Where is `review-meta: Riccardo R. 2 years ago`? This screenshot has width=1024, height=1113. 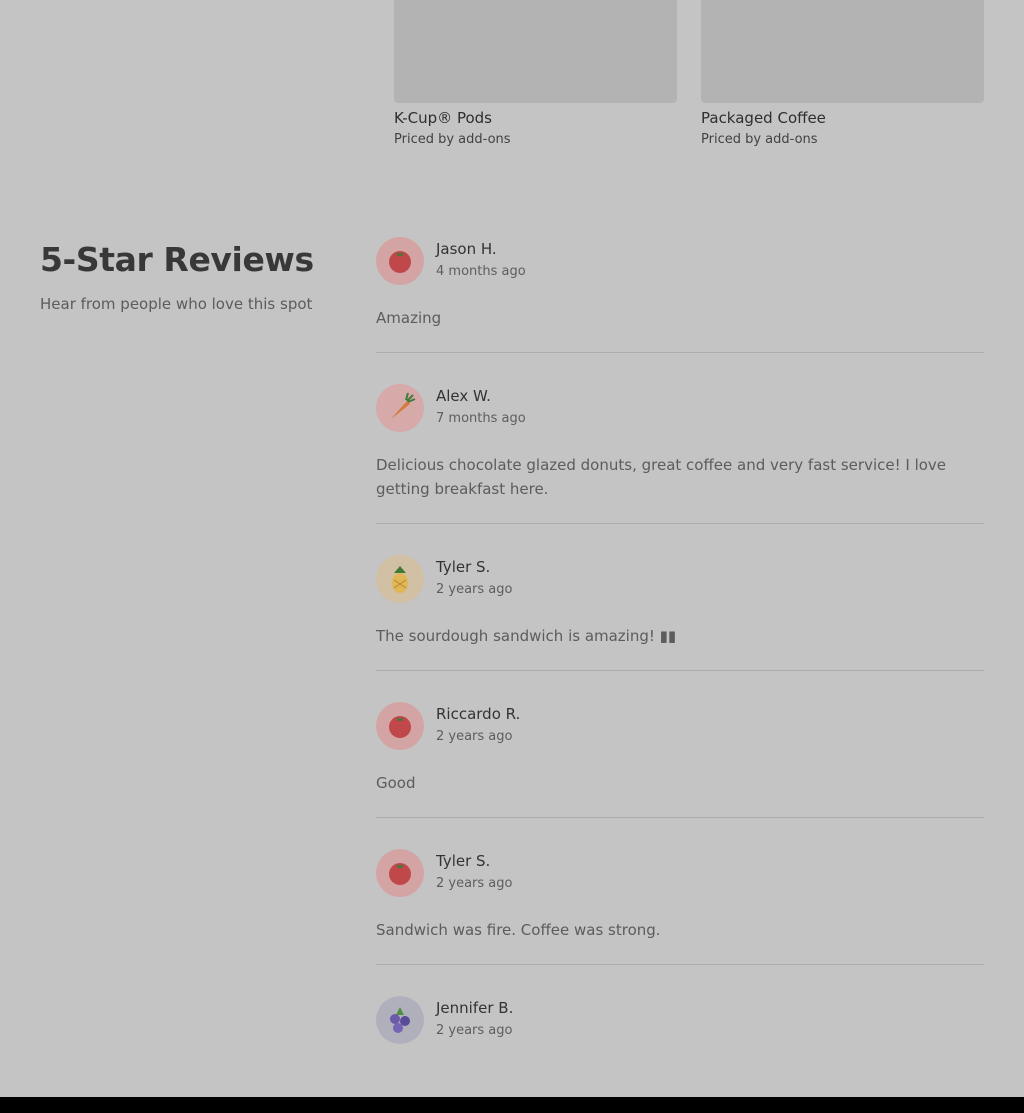 review-meta: Riccardo R. 2 years ago is located at coordinates (478, 724).